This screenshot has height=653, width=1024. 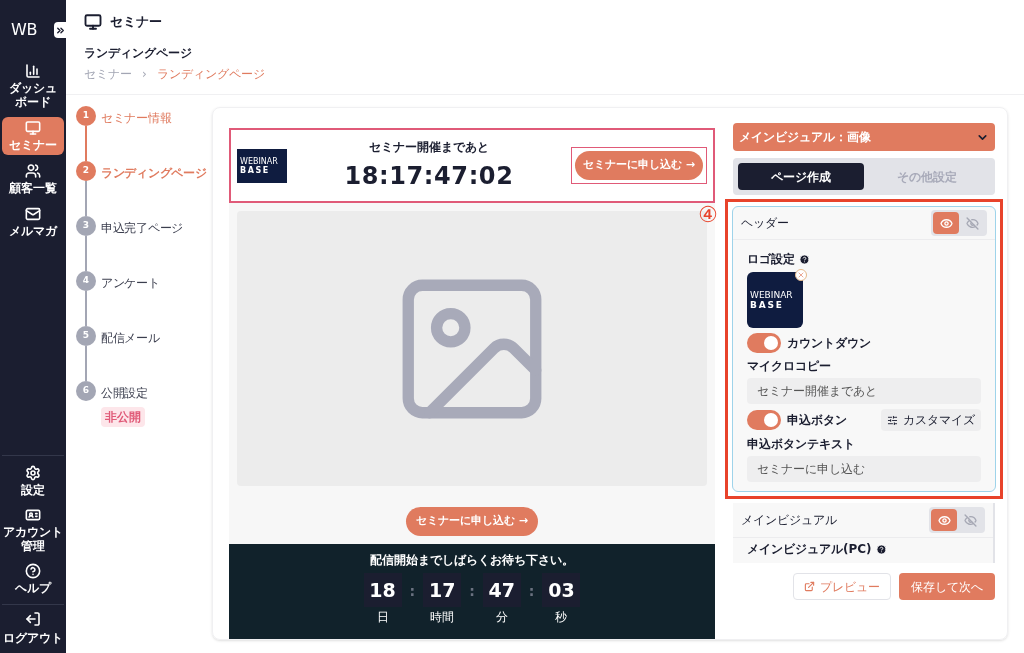 I want to click on expand-button, so click(x=60, y=30).